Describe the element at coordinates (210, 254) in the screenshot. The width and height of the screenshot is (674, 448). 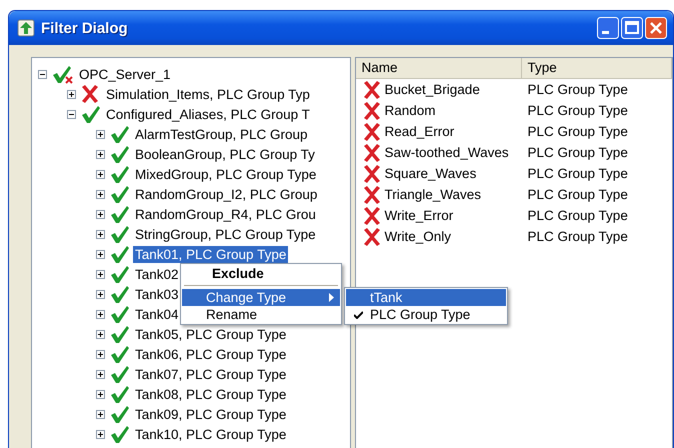
I see `tree-item: Tank01, PLC Group Type` at that location.